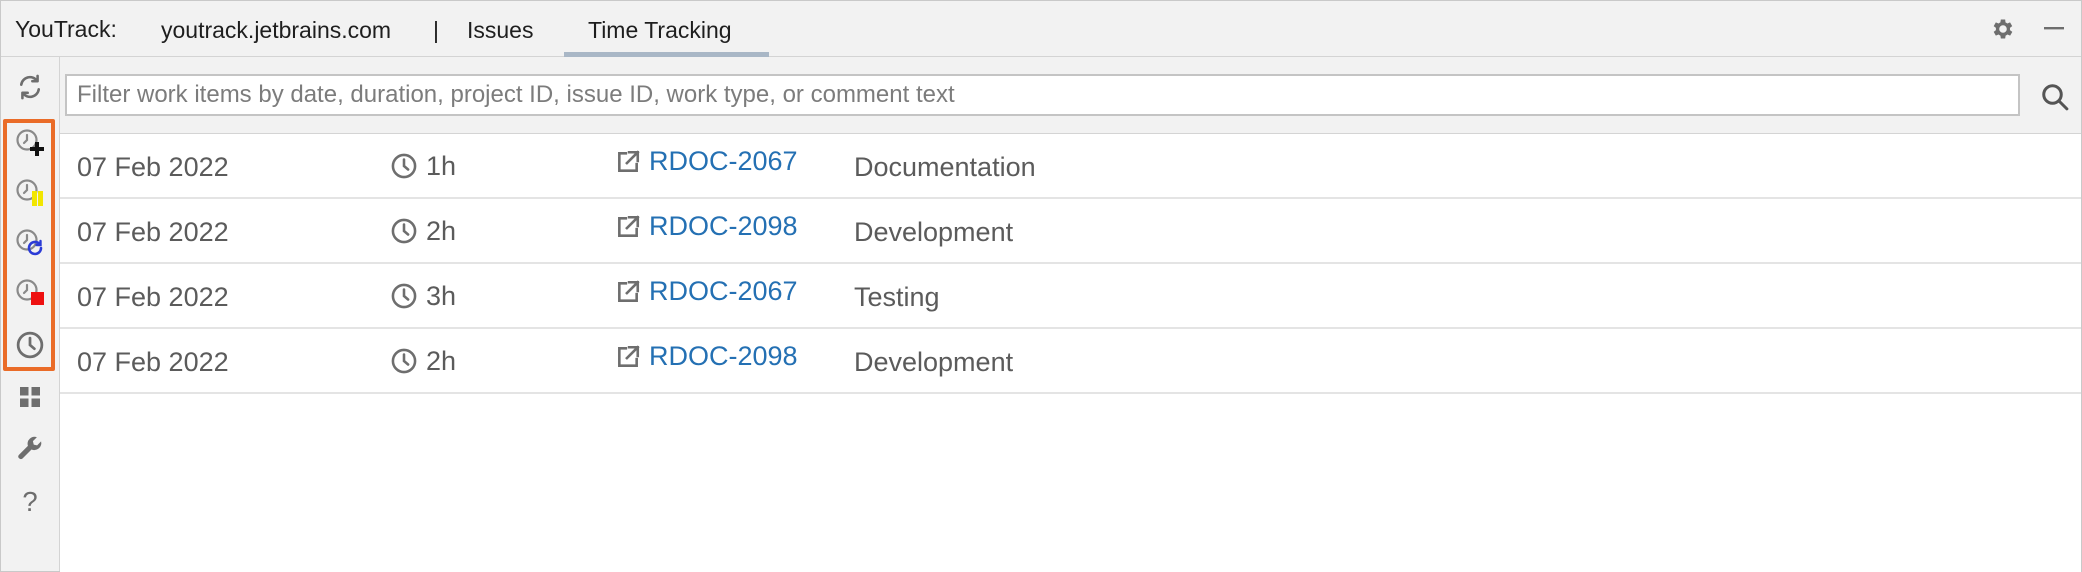 The height and width of the screenshot is (572, 2082). Describe the element at coordinates (441, 165) in the screenshot. I see `work-item-duration-value: 1h` at that location.